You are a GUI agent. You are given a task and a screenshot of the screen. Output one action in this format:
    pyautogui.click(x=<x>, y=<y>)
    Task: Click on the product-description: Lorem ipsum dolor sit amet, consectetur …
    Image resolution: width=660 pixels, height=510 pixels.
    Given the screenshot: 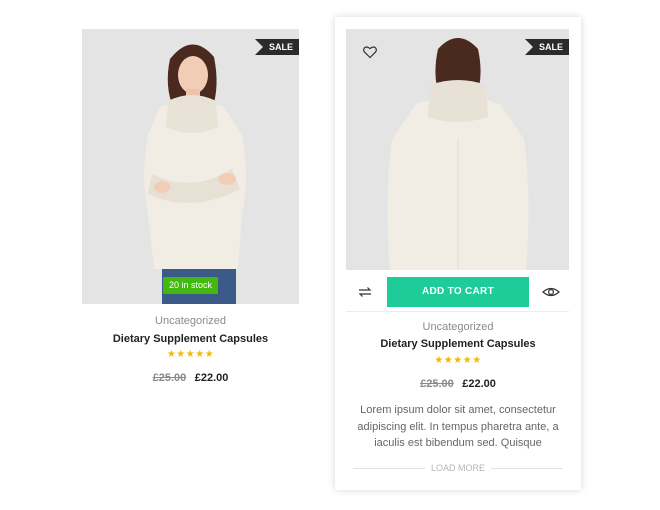 What is the action you would take?
    pyautogui.click(x=458, y=426)
    